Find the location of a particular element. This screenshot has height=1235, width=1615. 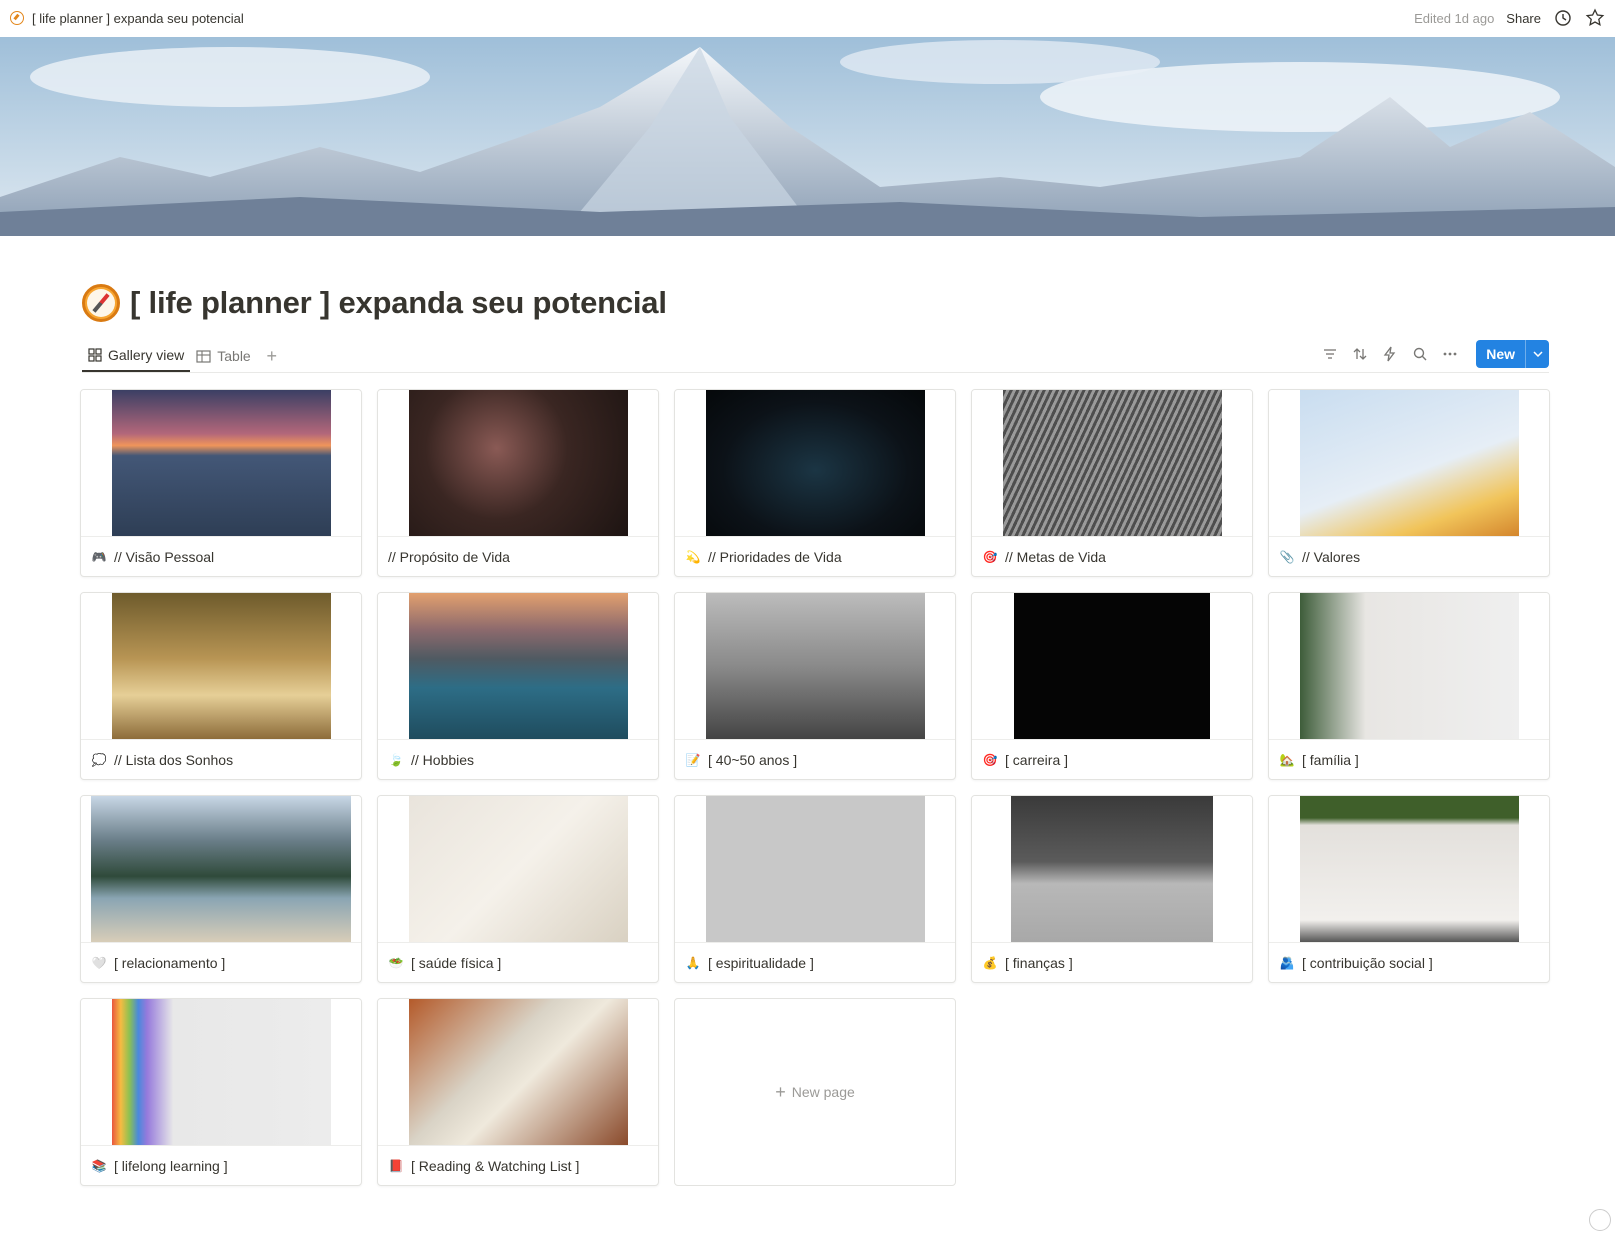

gallery-card: 📎 // Valores is located at coordinates (1409, 483).